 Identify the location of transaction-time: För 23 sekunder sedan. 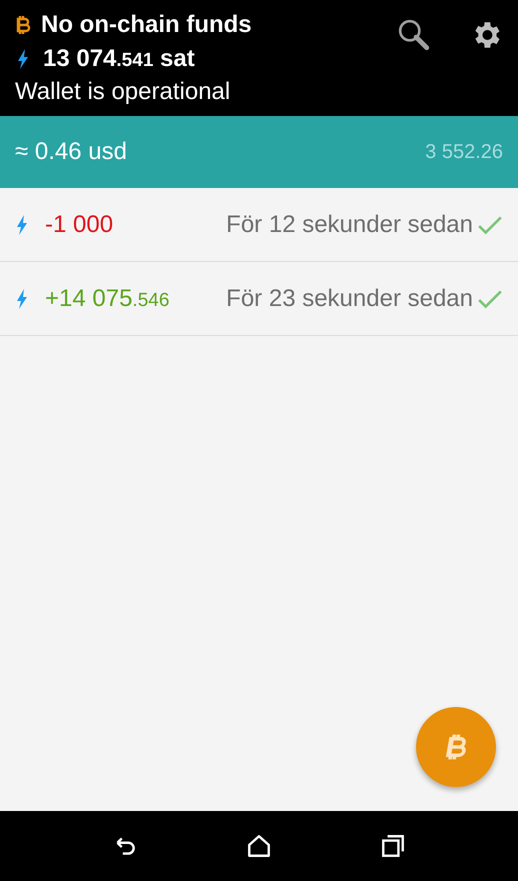
(349, 298).